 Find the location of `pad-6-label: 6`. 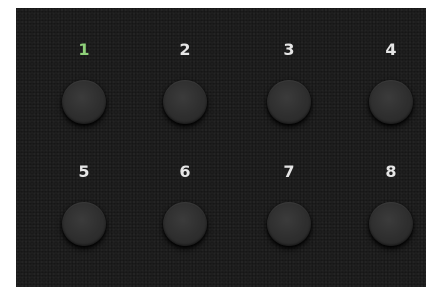

pad-6-label: 6 is located at coordinates (185, 171).